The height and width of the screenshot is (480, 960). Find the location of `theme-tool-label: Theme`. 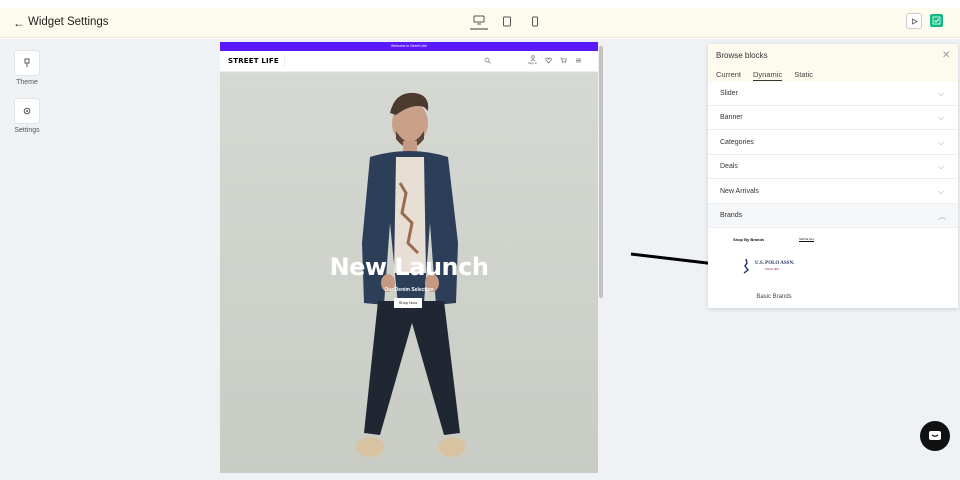

theme-tool-label: Theme is located at coordinates (27, 82).